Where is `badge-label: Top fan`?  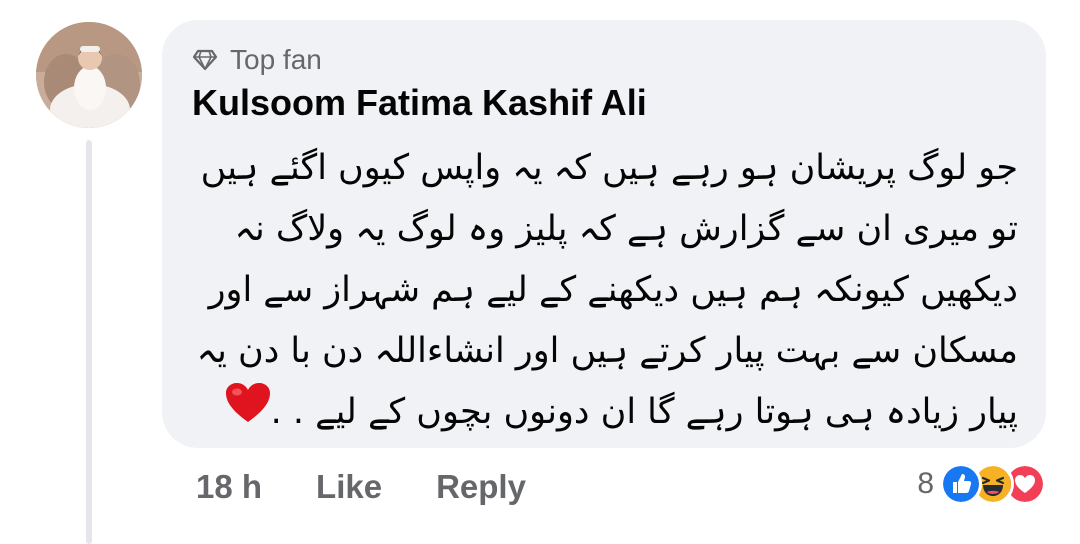 badge-label: Top fan is located at coordinates (276, 59).